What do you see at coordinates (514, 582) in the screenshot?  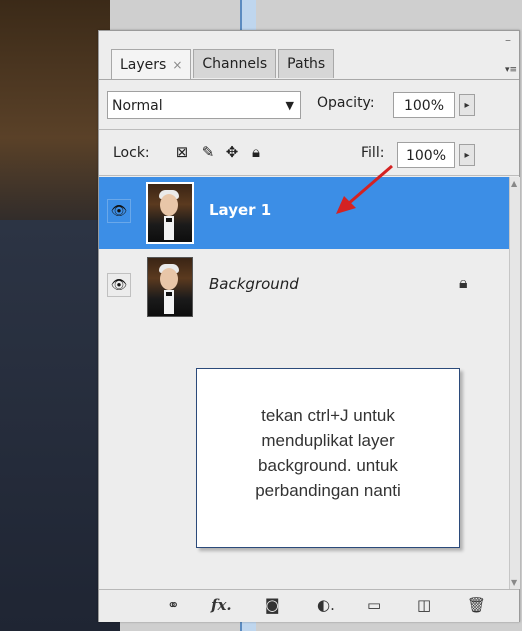 I see `scroll-down-icon: ▼` at bounding box center [514, 582].